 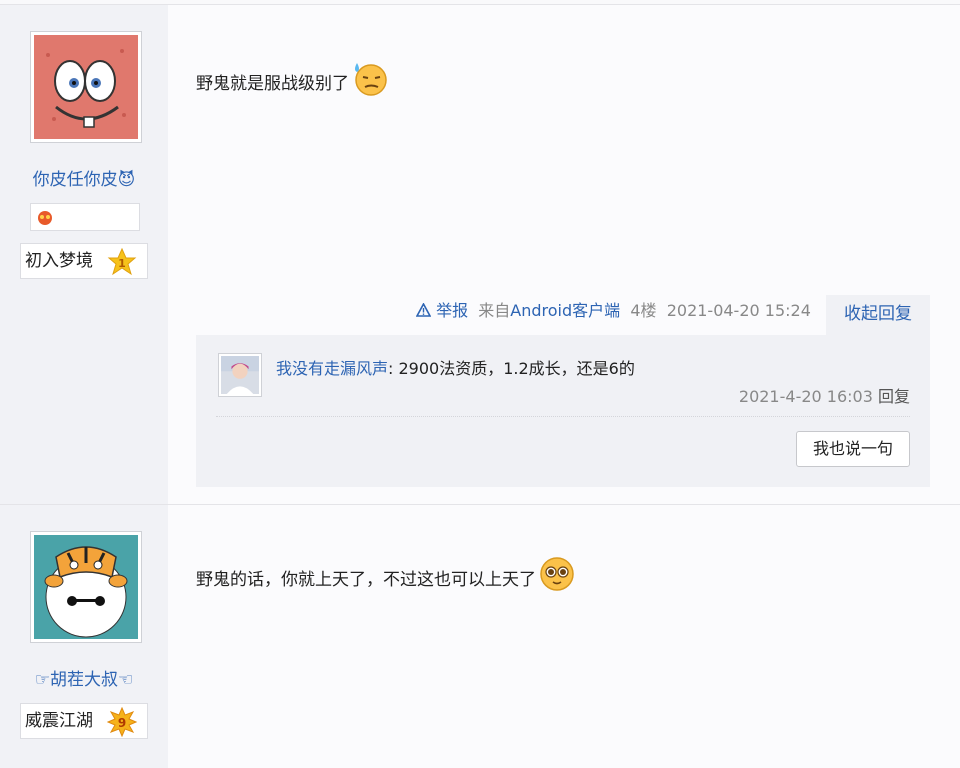 I want to click on reply-meta: 2021-4-20 16:03 回复, so click(x=824, y=395).